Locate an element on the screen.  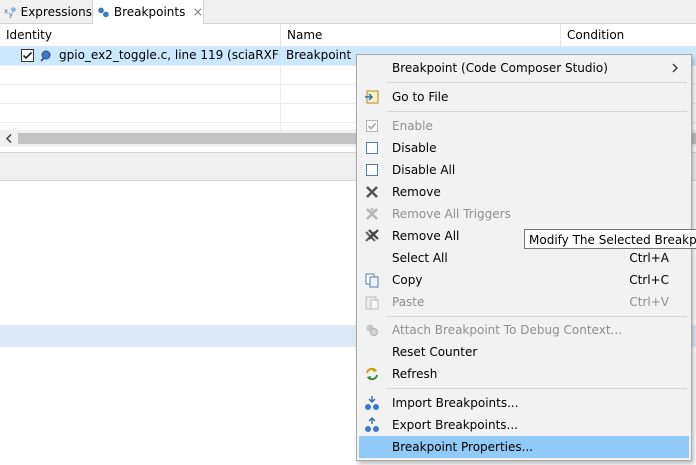
menu-item-label: Refresh is located at coordinates (415, 374).